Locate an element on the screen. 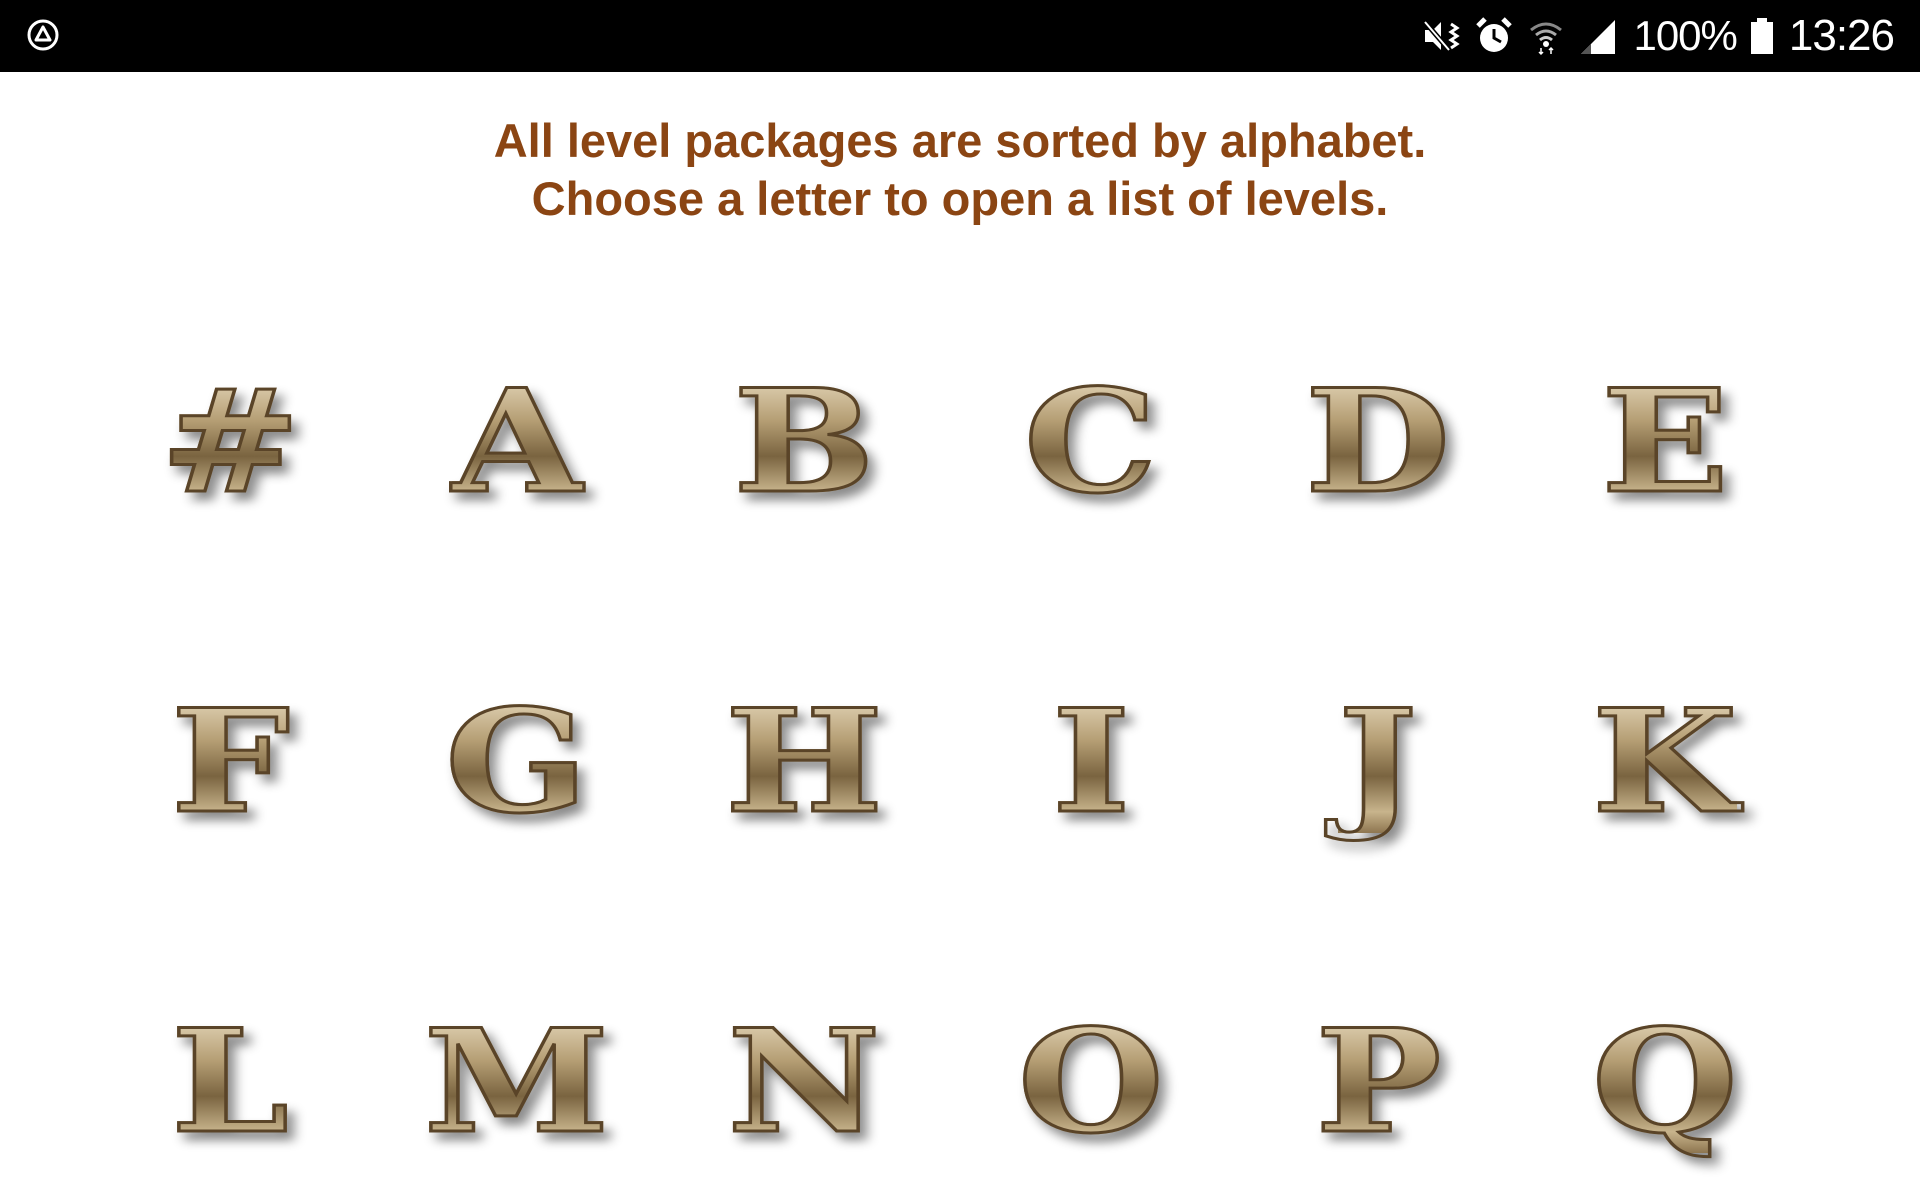 Image resolution: width=1920 pixels, height=1182 pixels. letter-label: Q is located at coordinates (1665, 1082).